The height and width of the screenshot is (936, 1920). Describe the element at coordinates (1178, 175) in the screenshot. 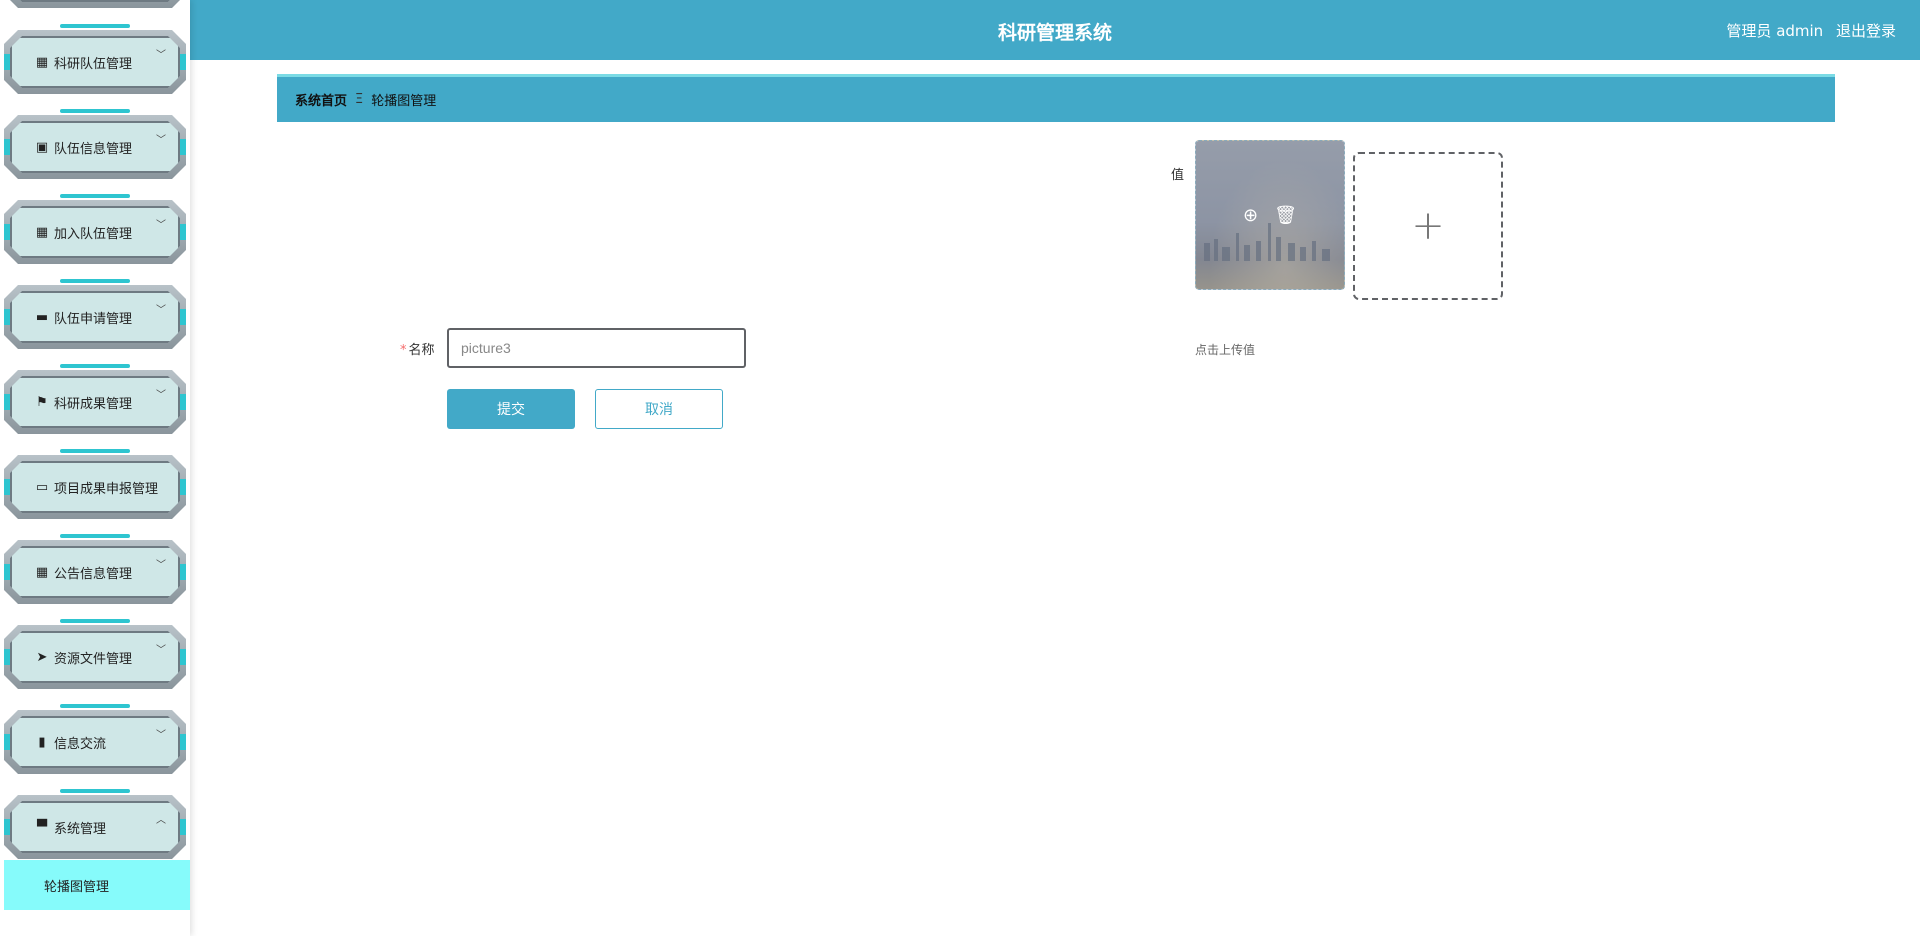

I see `value-label: 值` at that location.